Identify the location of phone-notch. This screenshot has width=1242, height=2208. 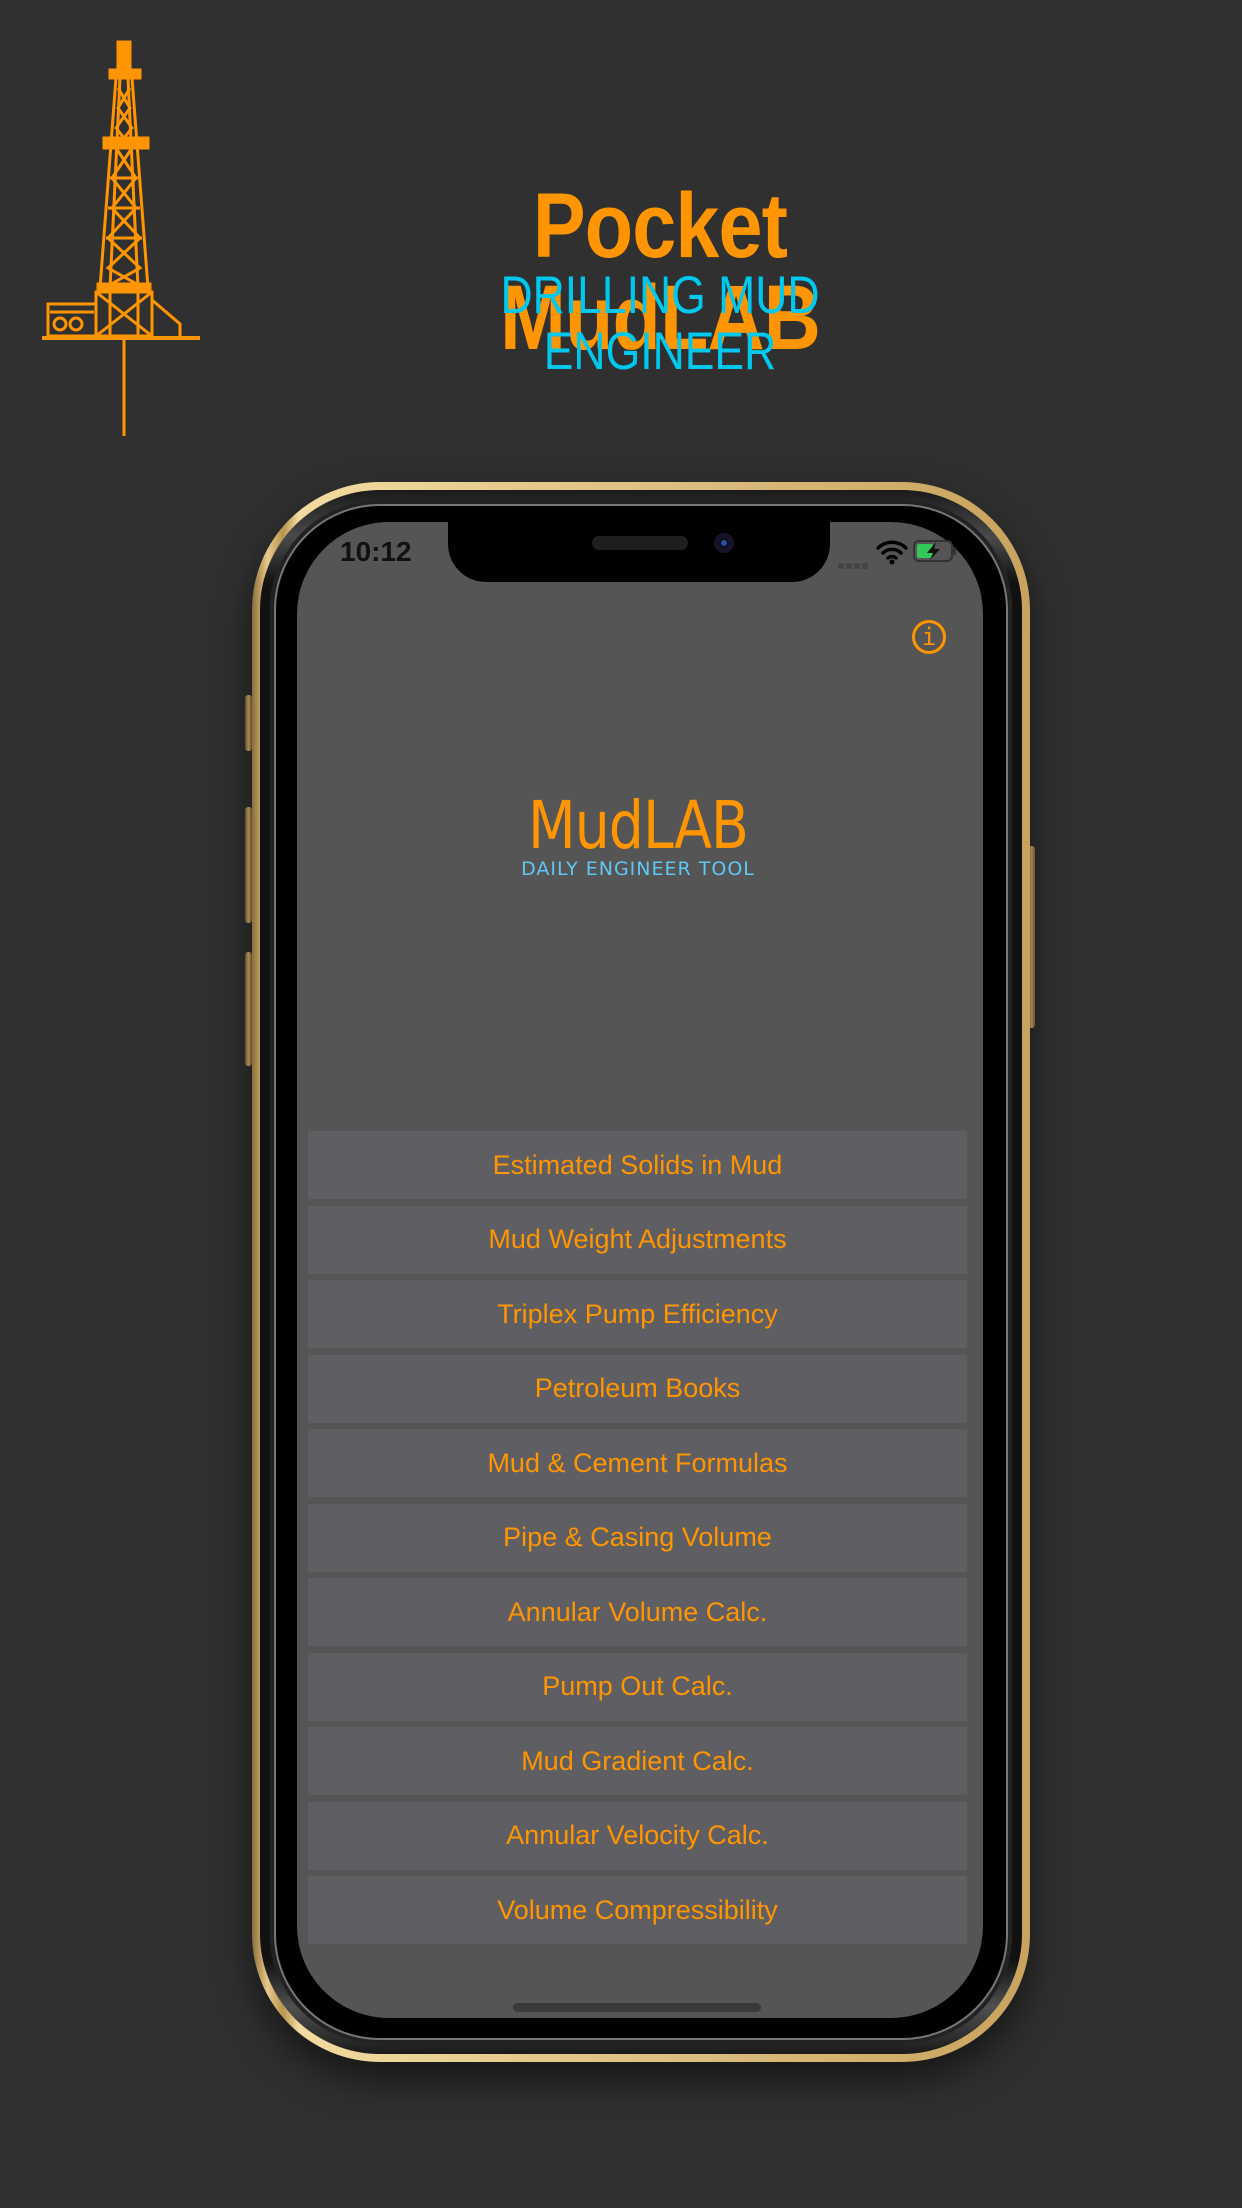
(639, 552).